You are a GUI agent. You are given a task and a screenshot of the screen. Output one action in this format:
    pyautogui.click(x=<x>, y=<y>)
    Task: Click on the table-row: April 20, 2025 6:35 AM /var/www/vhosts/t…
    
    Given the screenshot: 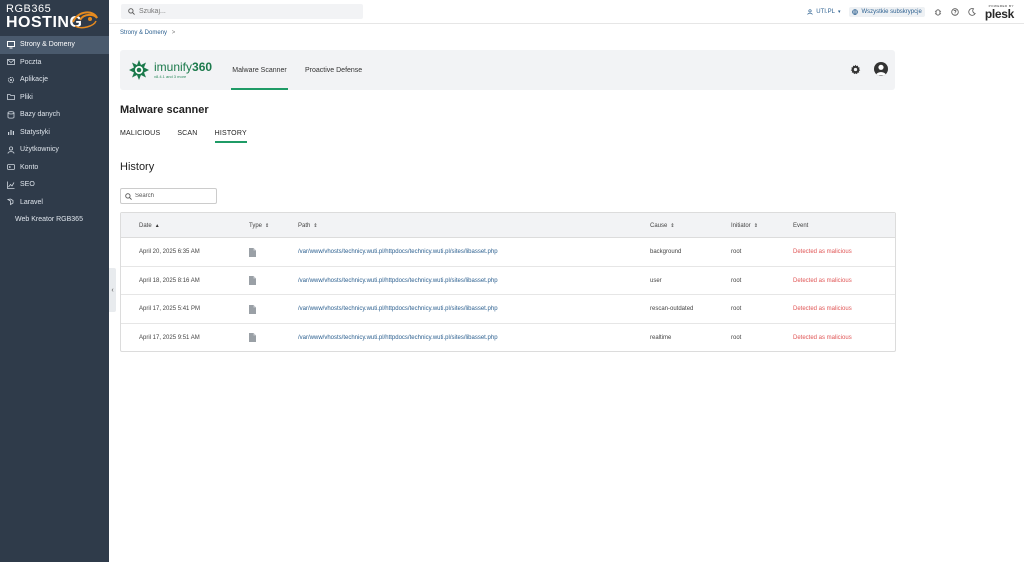 What is the action you would take?
    pyautogui.click(x=508, y=252)
    